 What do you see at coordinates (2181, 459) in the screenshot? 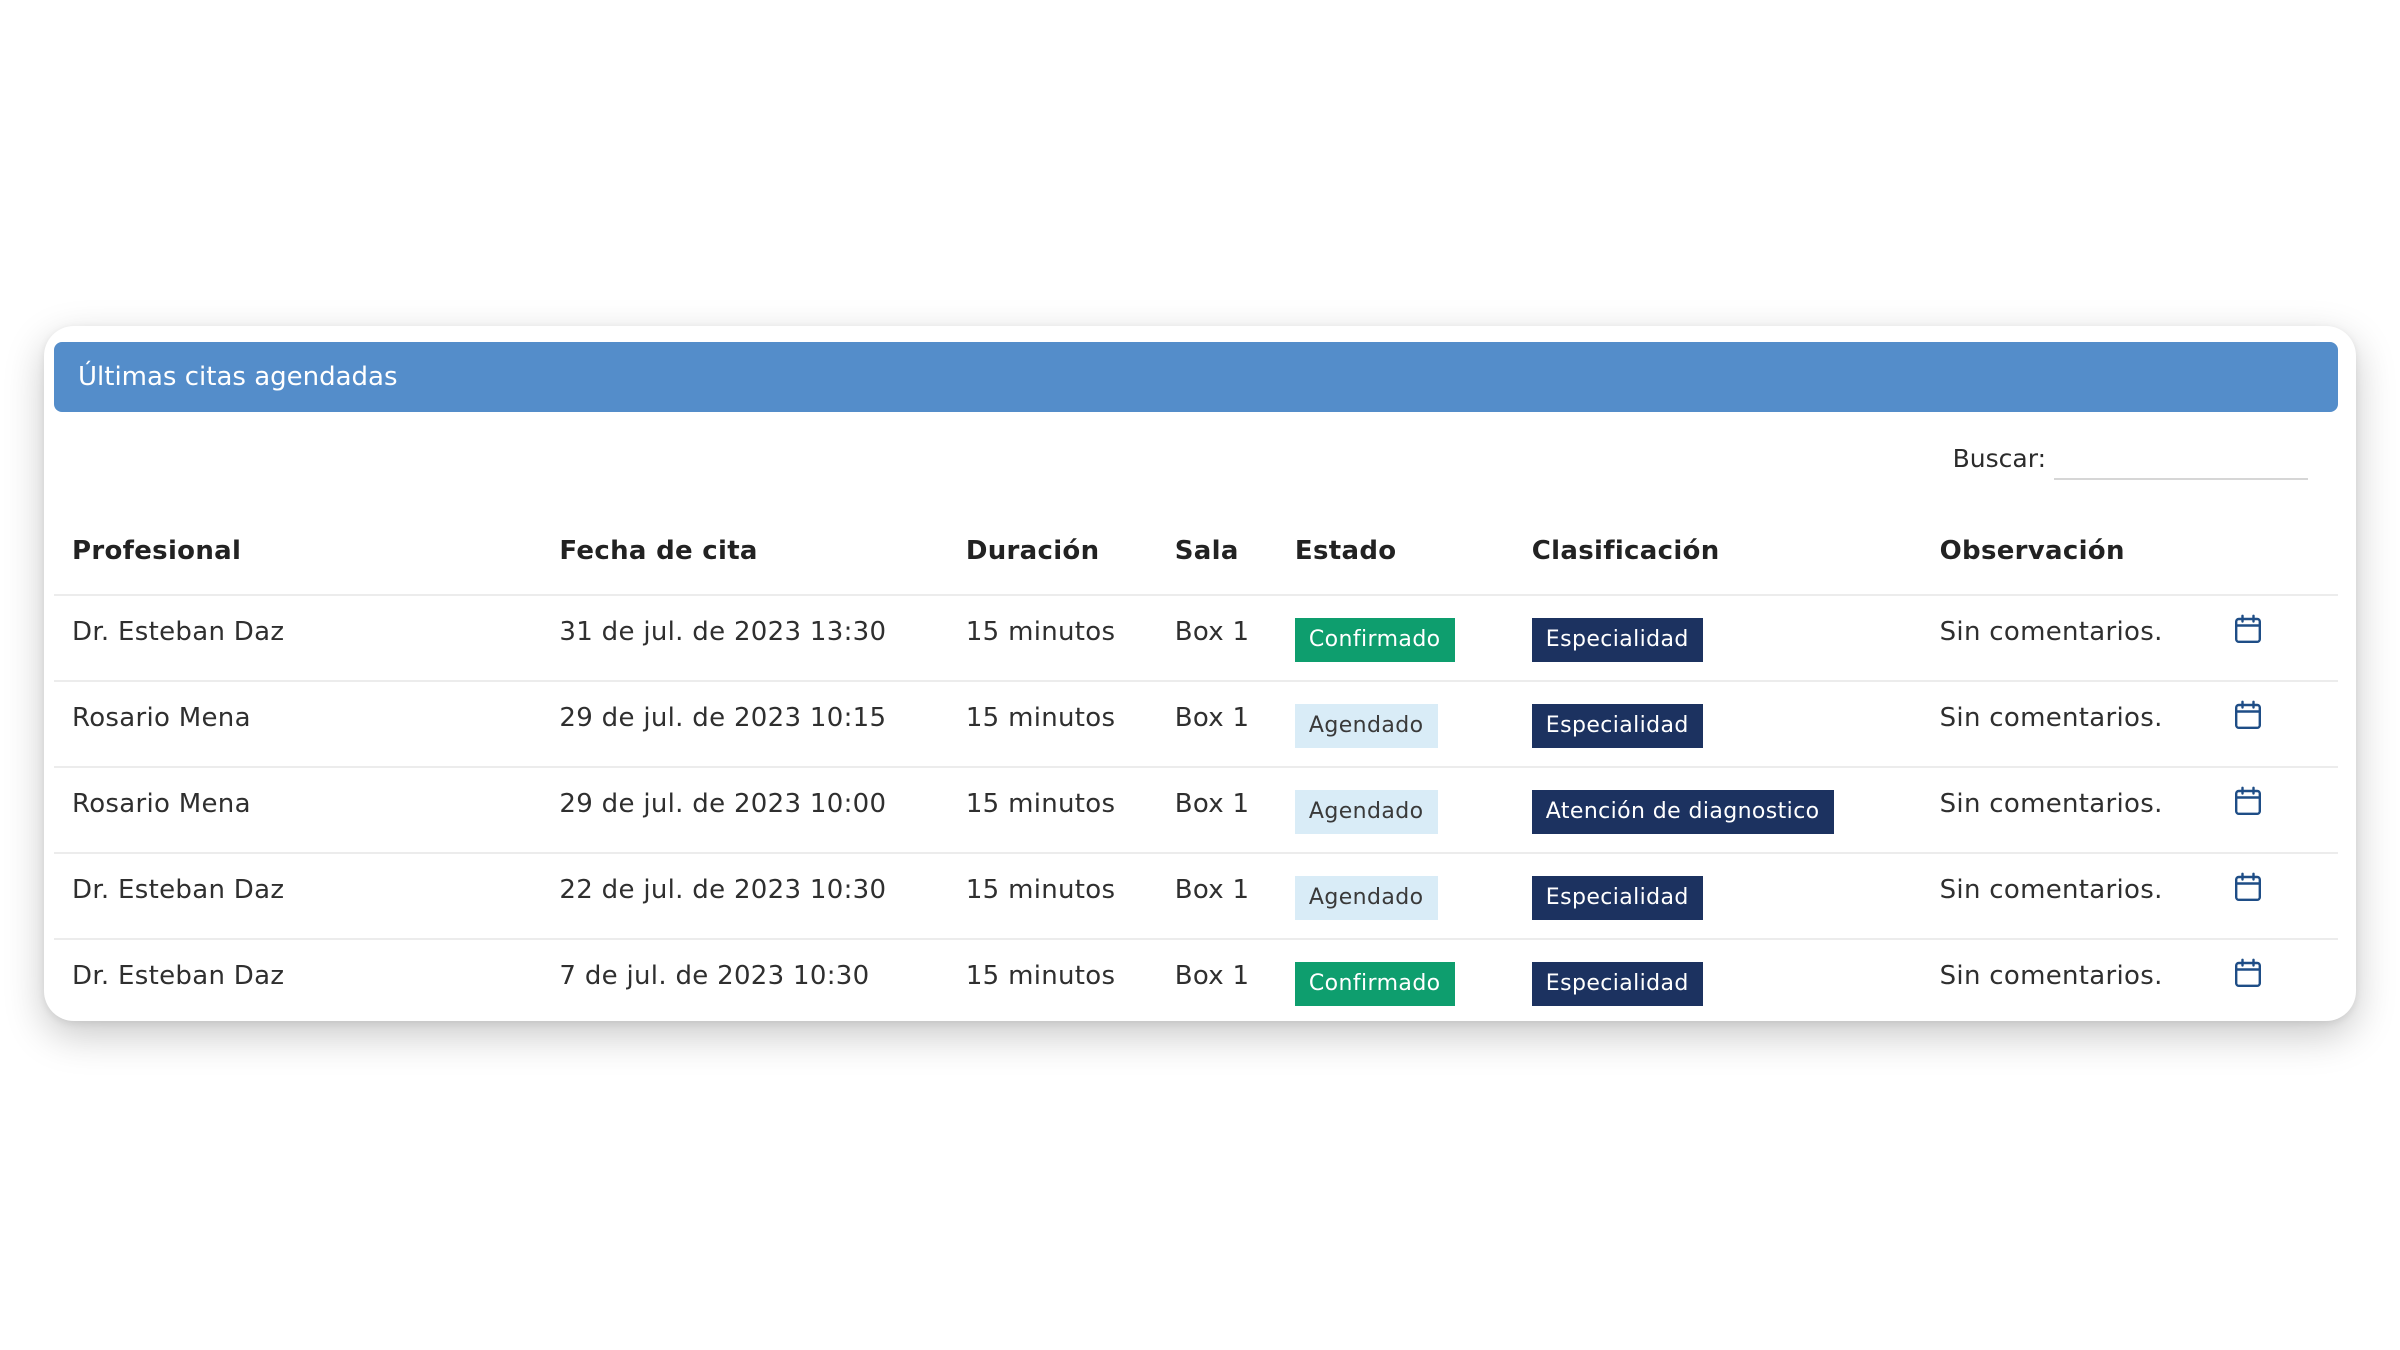
I see `search-input` at bounding box center [2181, 459].